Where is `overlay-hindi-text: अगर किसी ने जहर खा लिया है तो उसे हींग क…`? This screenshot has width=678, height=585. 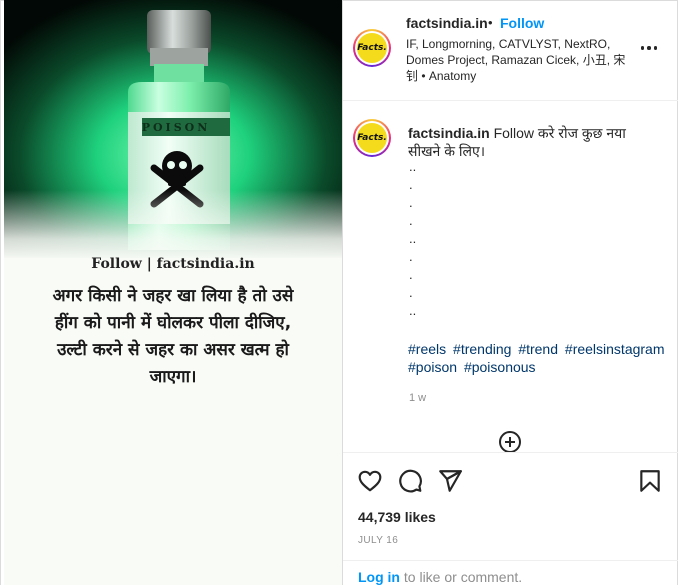
overlay-hindi-text: अगर किसी ने जहर खा लिया है तो उसे हींग क… is located at coordinates (173, 336).